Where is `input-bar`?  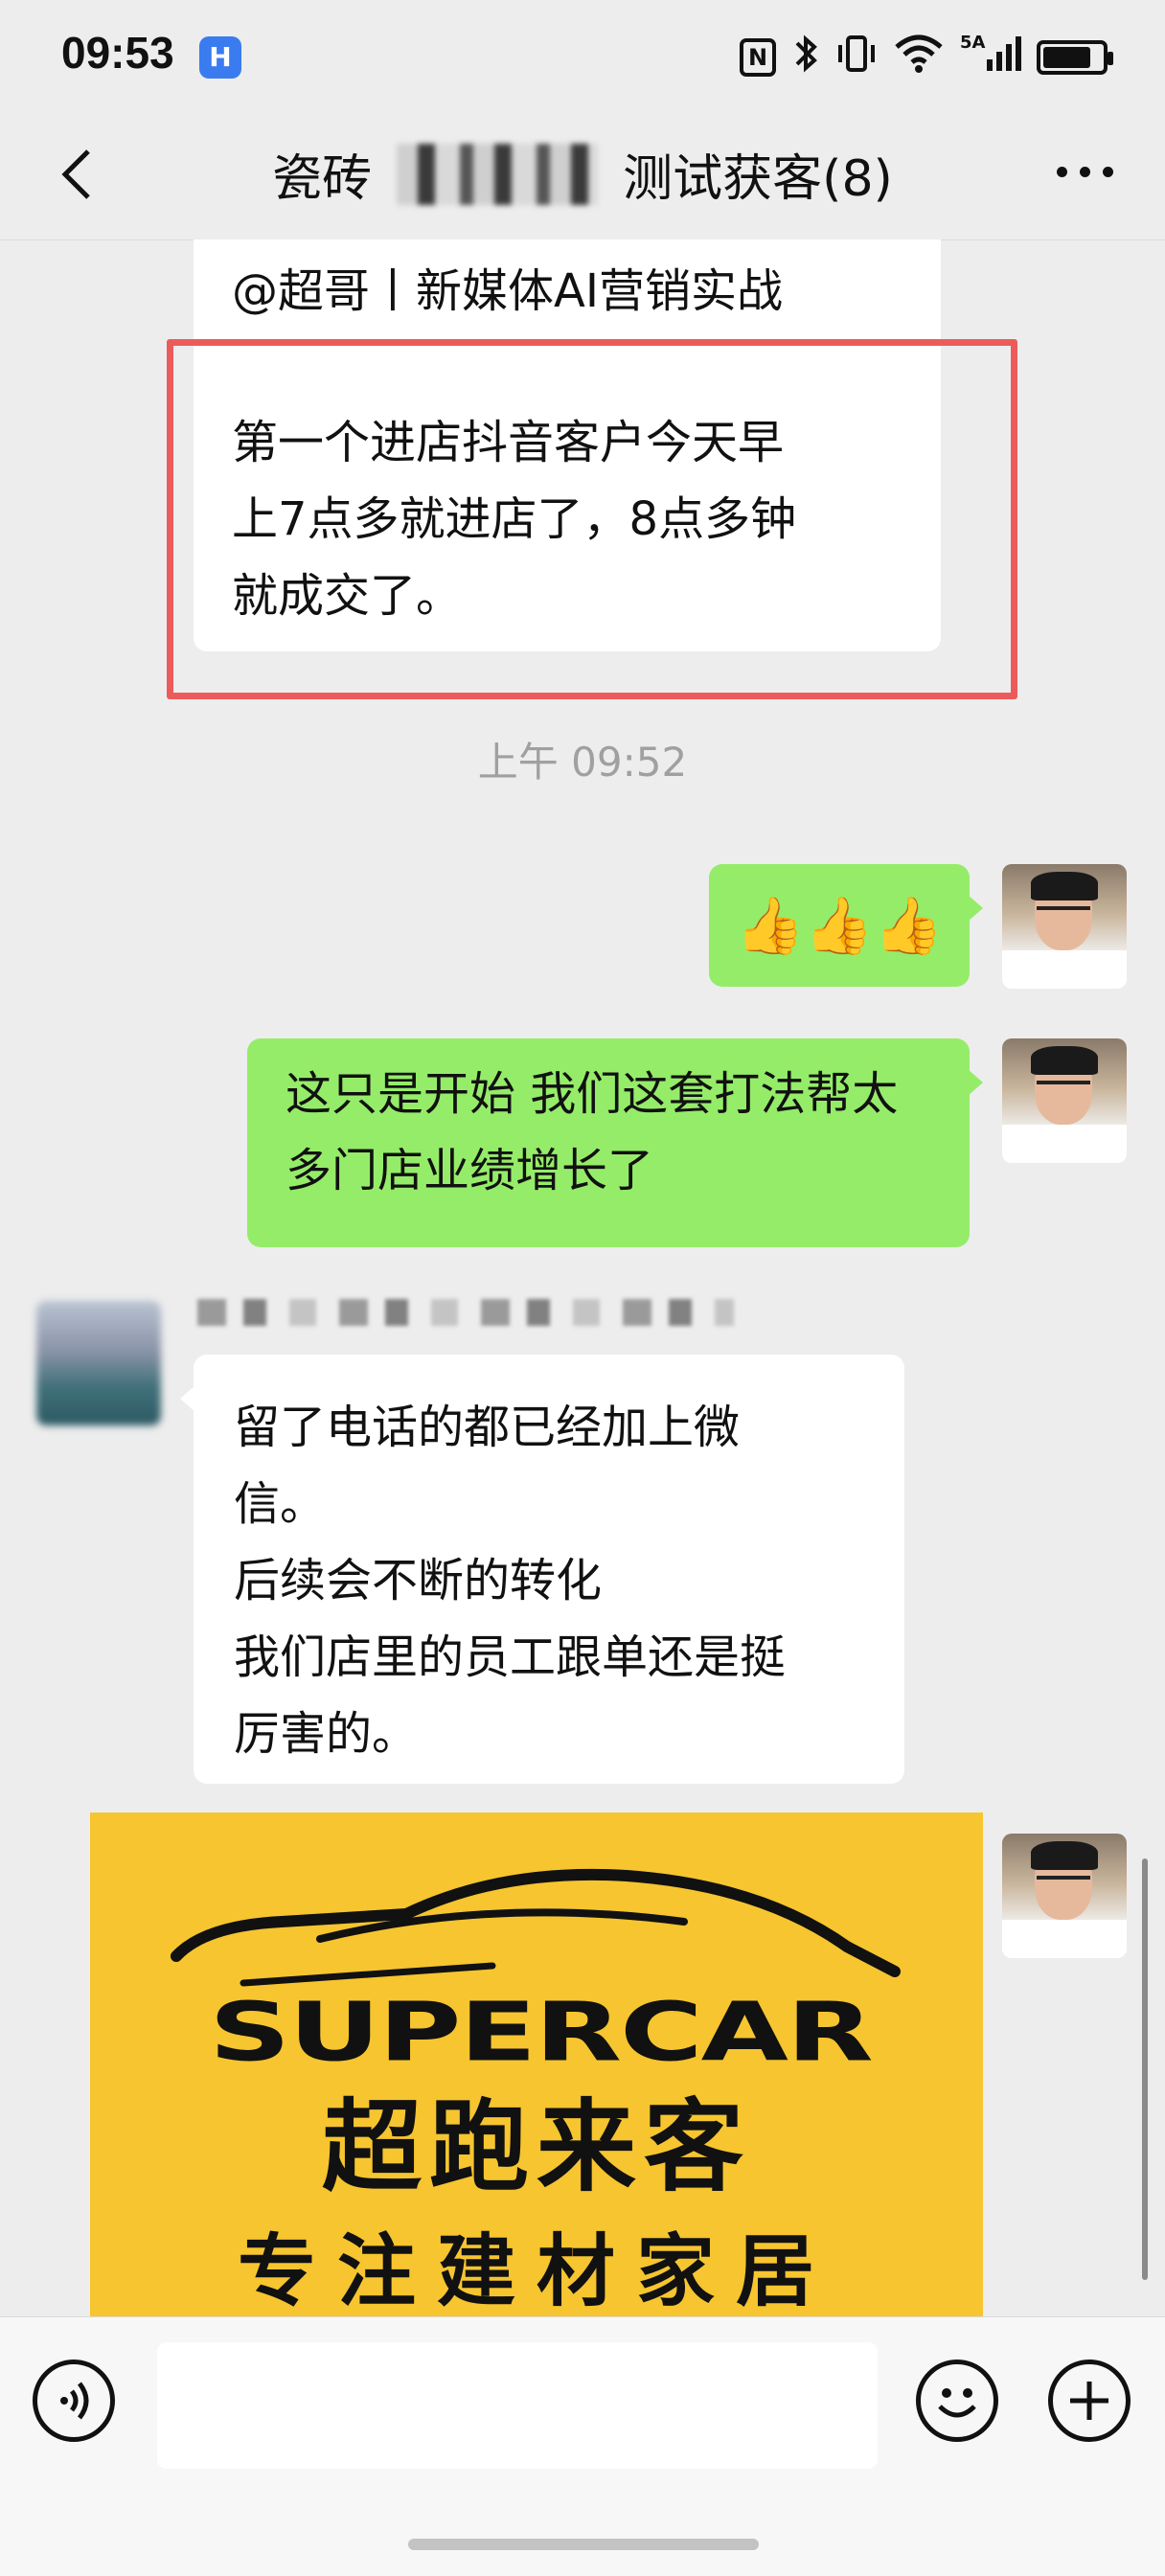 input-bar is located at coordinates (582, 2446).